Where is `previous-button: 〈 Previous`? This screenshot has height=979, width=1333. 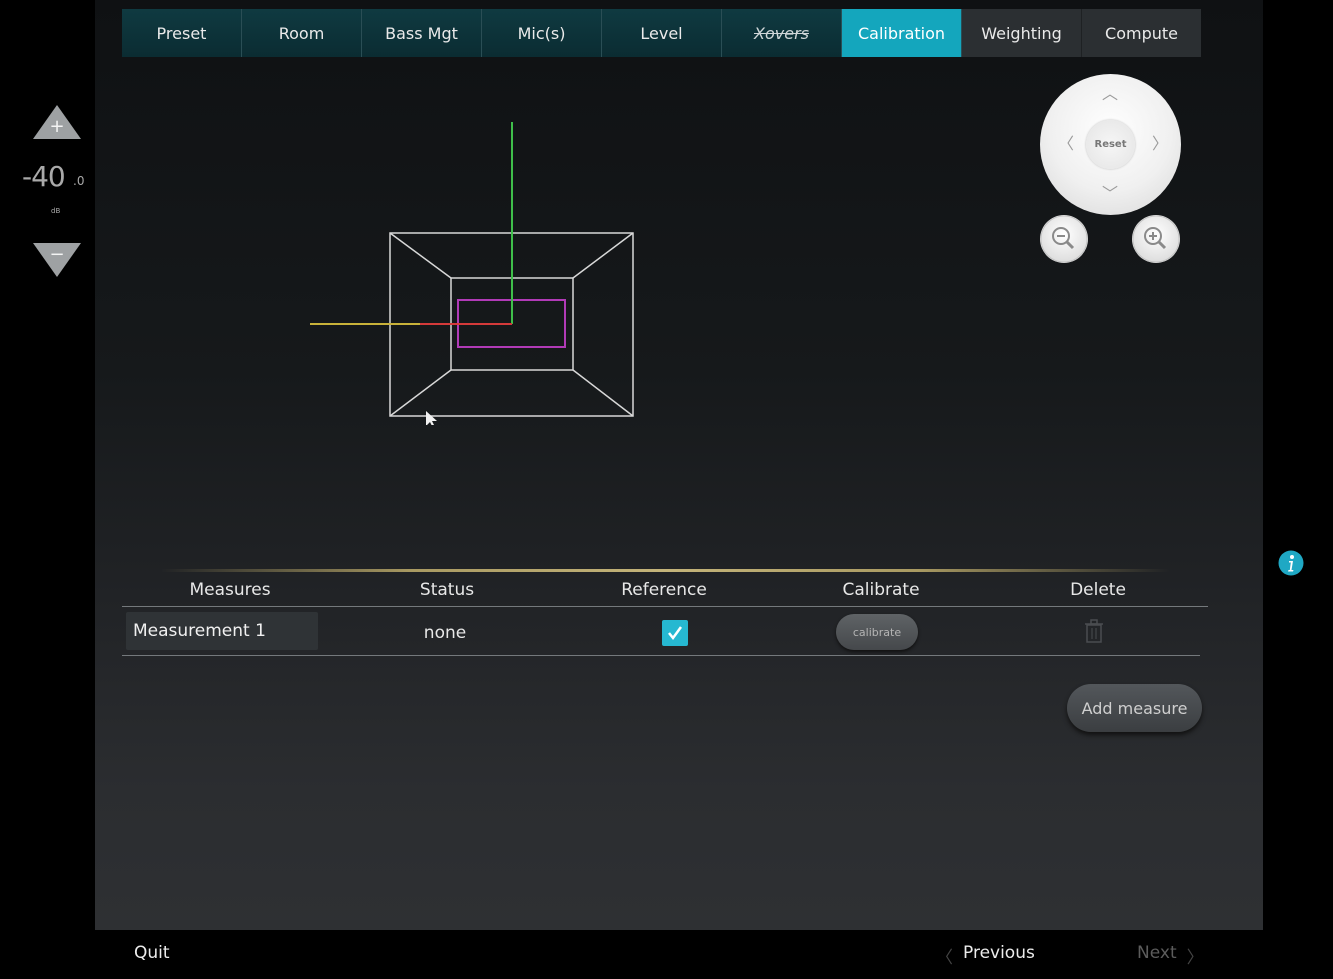
previous-button: 〈 Previous is located at coordinates (985, 955).